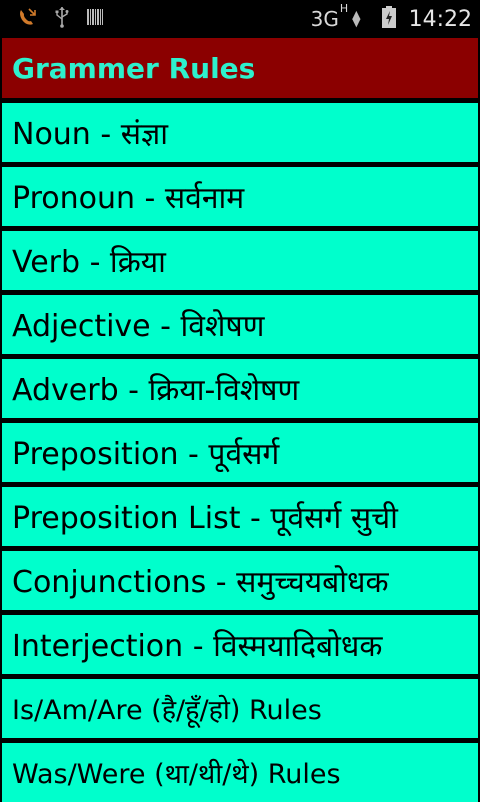 Image resolution: width=480 pixels, height=802 pixels. What do you see at coordinates (128, 198) in the screenshot?
I see `list-item-label: Pronoun - सर्वनाम` at bounding box center [128, 198].